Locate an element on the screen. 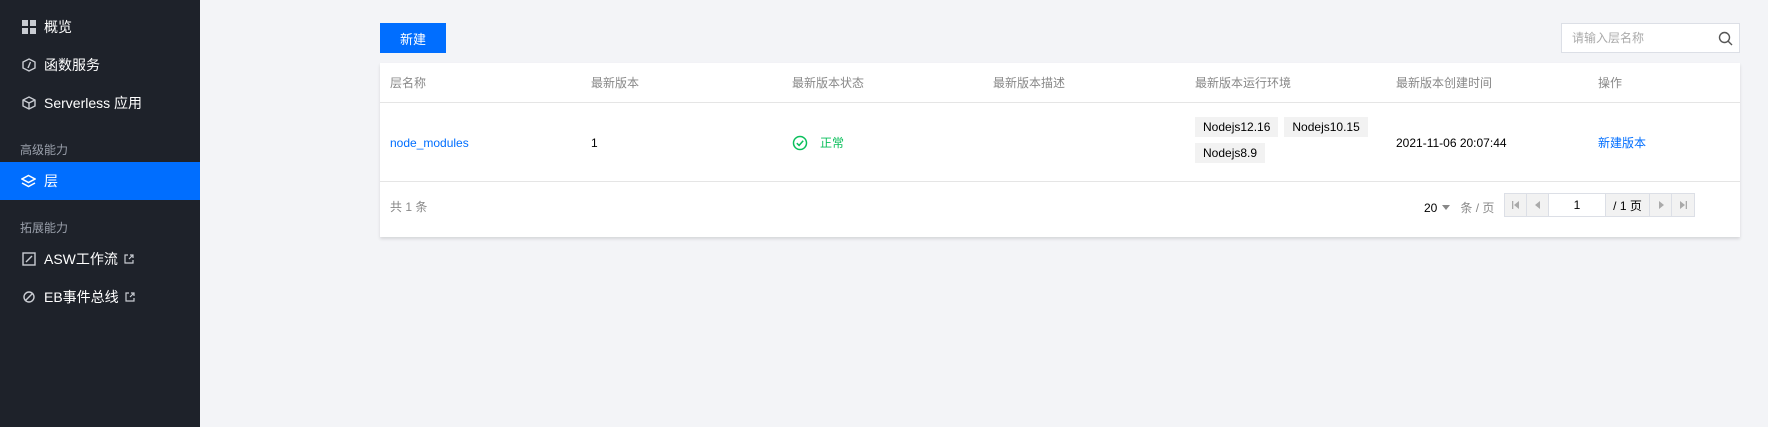 The height and width of the screenshot is (427, 1768). workflow-icon is located at coordinates (28, 259).